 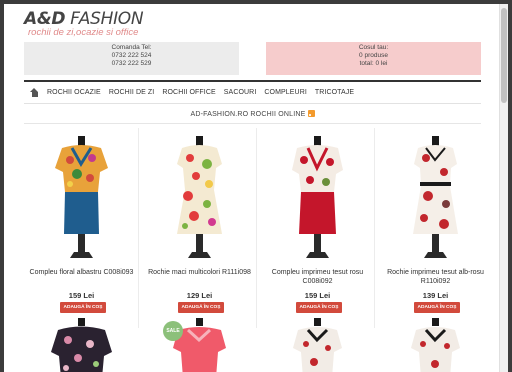 What do you see at coordinates (317, 277) in the screenshot?
I see `product-name: Compleu imprimeu tesut rosu C008i092` at bounding box center [317, 277].